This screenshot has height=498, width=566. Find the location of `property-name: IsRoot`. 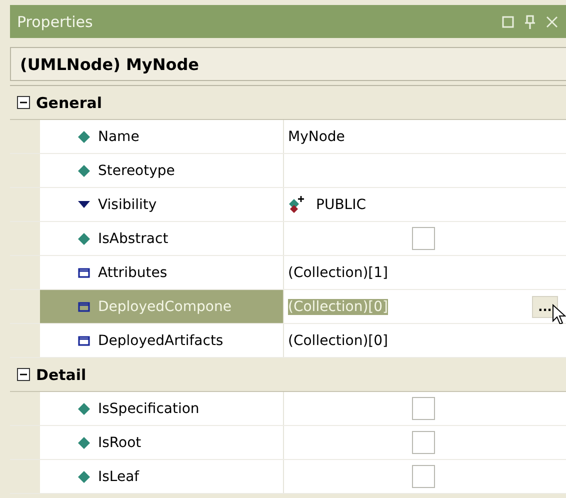

property-name: IsRoot is located at coordinates (120, 442).